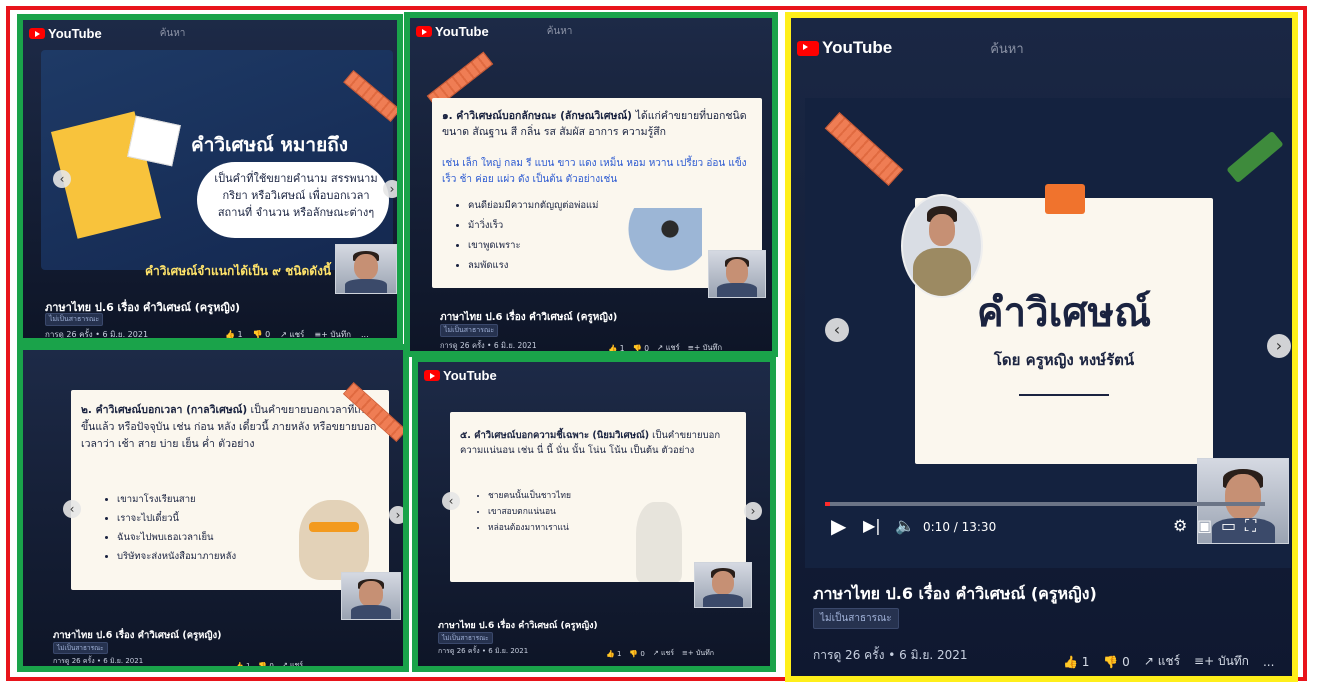 The height and width of the screenshot is (687, 1319). I want to click on ruler-decoration, so click(370, 96).